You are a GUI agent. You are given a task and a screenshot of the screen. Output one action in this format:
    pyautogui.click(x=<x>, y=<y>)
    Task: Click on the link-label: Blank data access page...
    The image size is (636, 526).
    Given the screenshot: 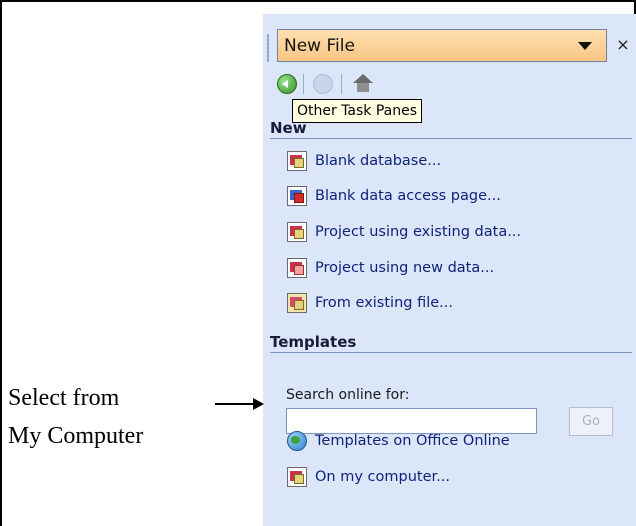 What is the action you would take?
    pyautogui.click(x=408, y=196)
    